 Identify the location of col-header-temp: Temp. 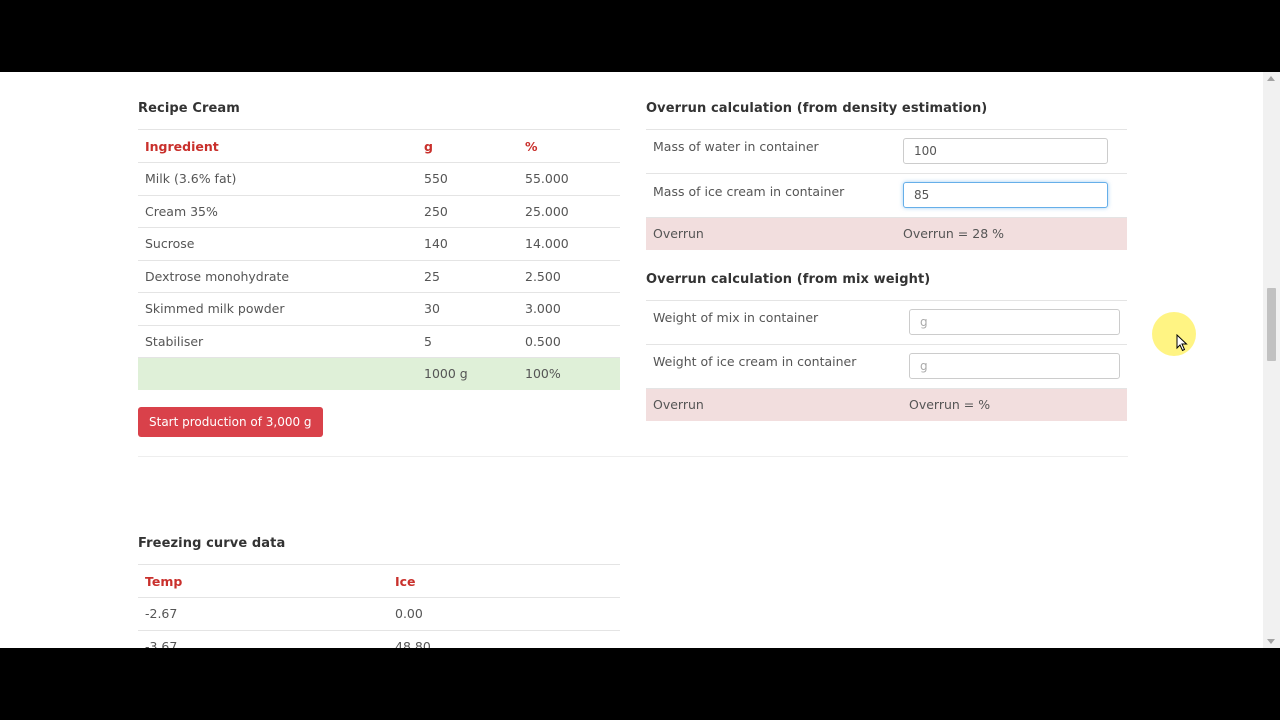
(263, 581).